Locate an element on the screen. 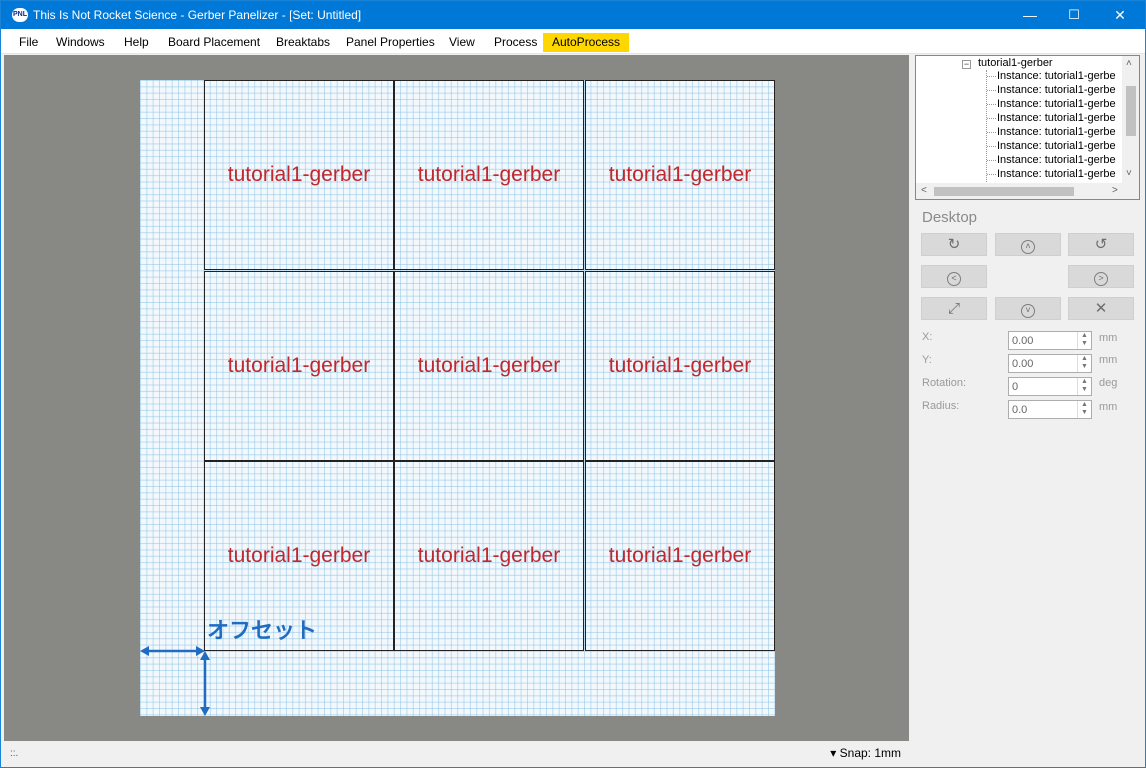 The height and width of the screenshot is (768, 1146). move-down-button: ˅ is located at coordinates (1028, 308).